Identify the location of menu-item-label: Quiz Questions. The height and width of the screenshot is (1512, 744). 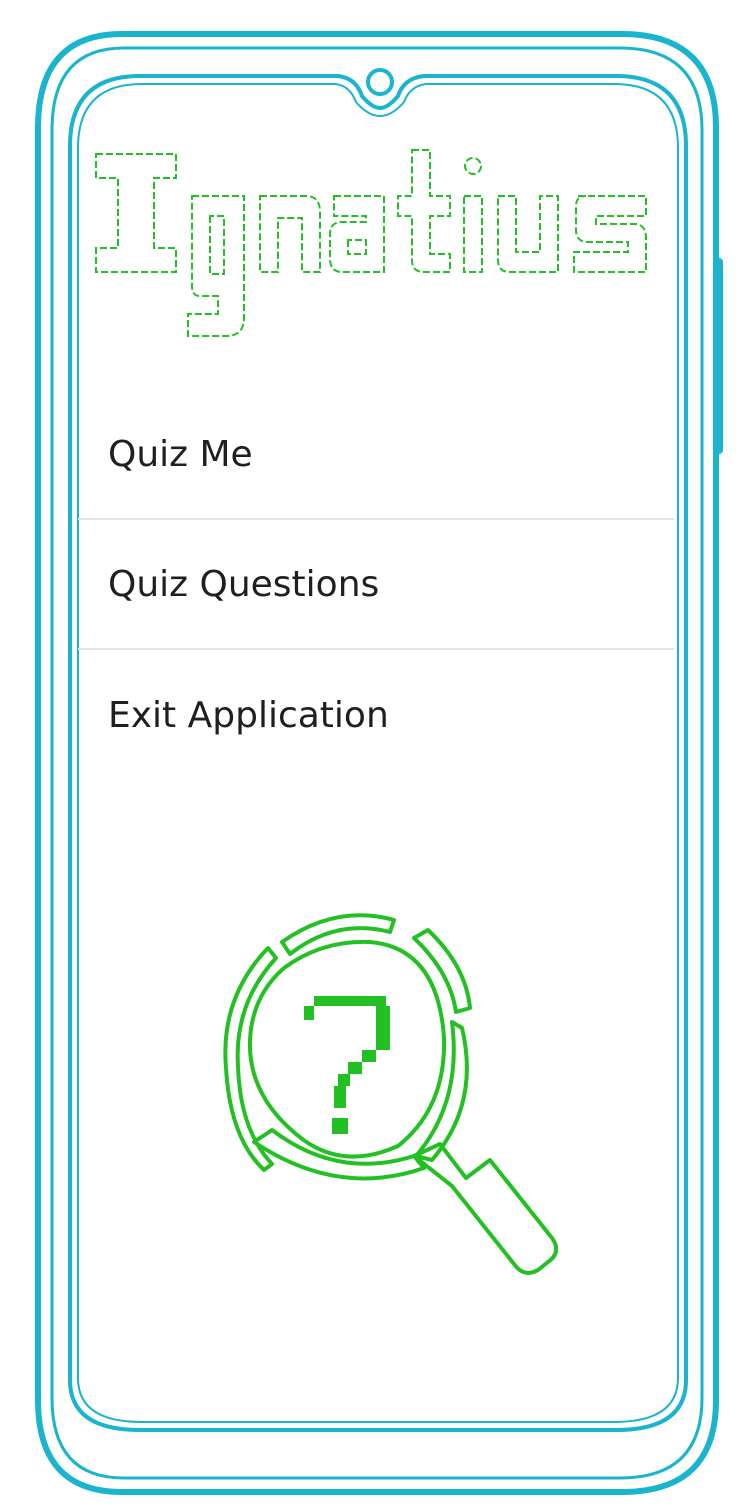
(244, 584).